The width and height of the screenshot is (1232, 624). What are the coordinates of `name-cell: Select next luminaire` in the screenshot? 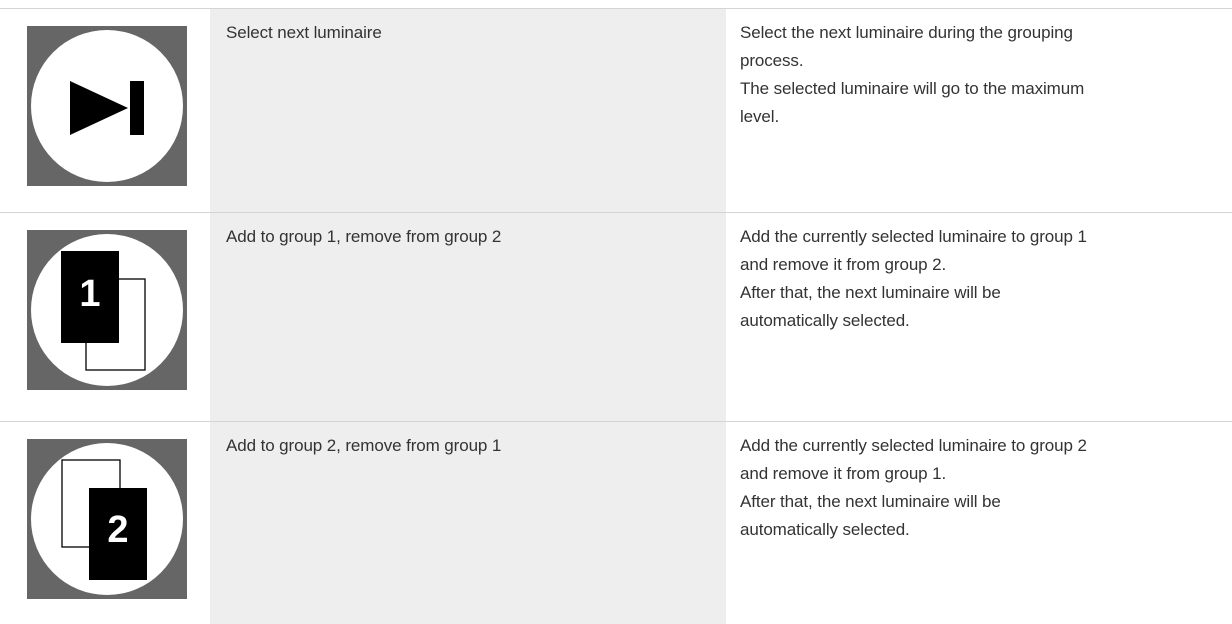 It's located at (468, 110).